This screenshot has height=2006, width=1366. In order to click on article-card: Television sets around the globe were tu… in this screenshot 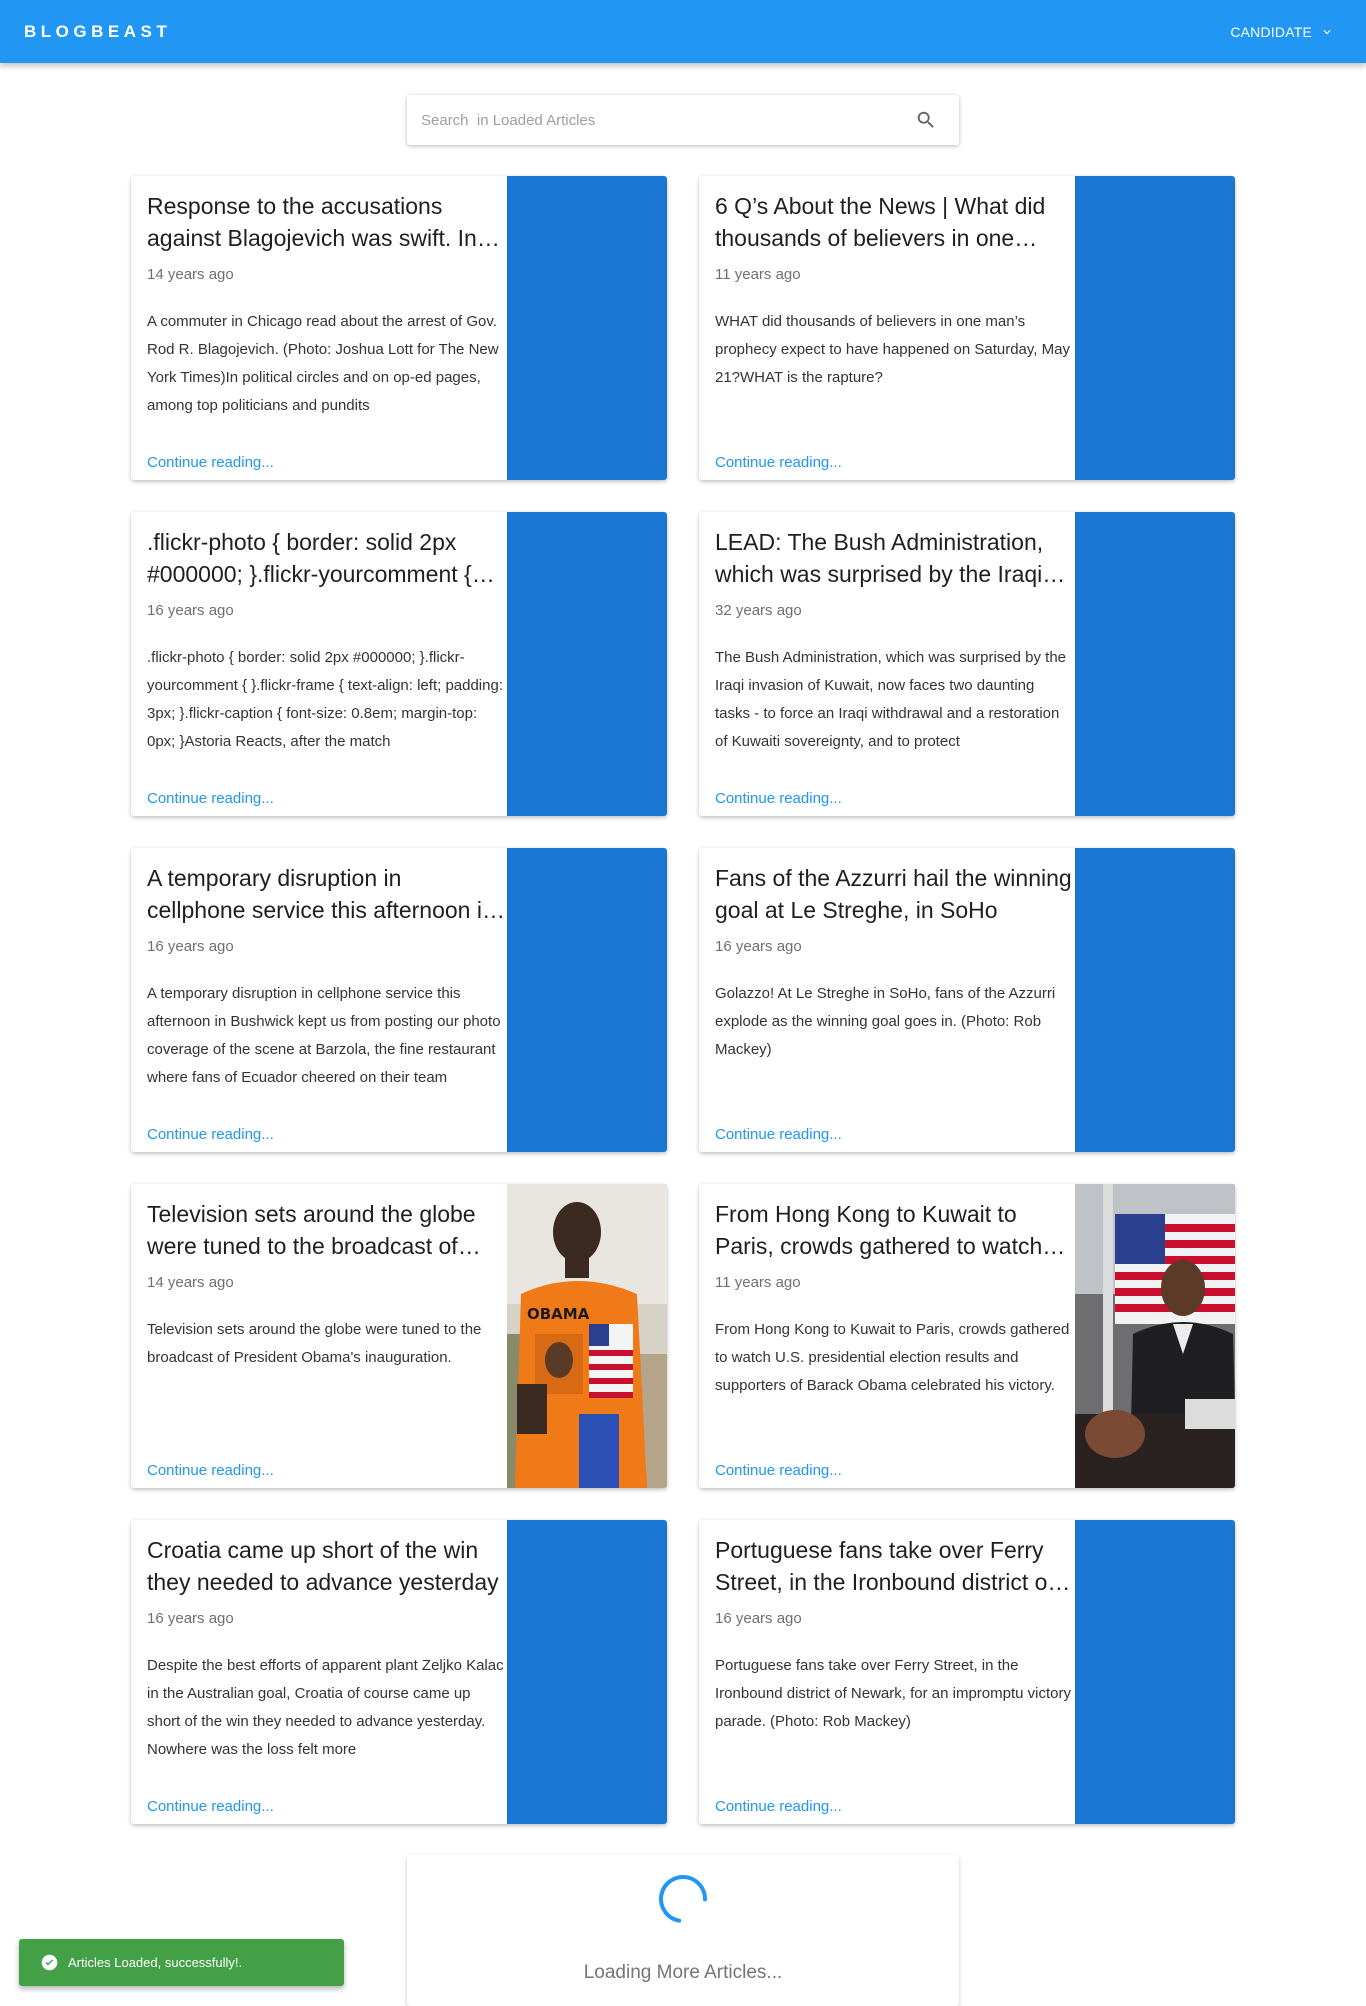, I will do `click(399, 1336)`.